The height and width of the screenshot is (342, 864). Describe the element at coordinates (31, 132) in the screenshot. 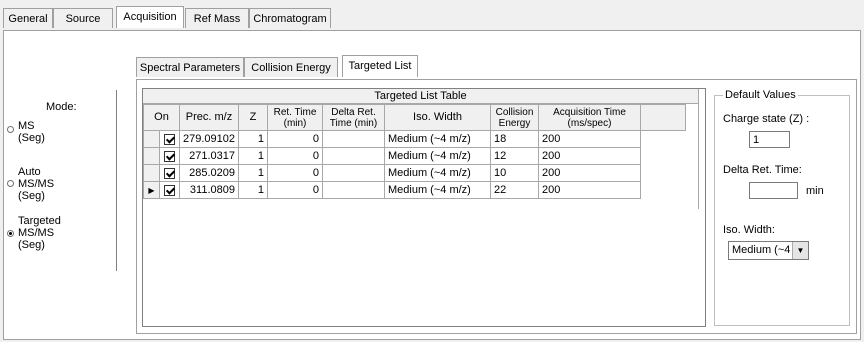

I see `mode-option-ms-label: MS (Seg)` at that location.